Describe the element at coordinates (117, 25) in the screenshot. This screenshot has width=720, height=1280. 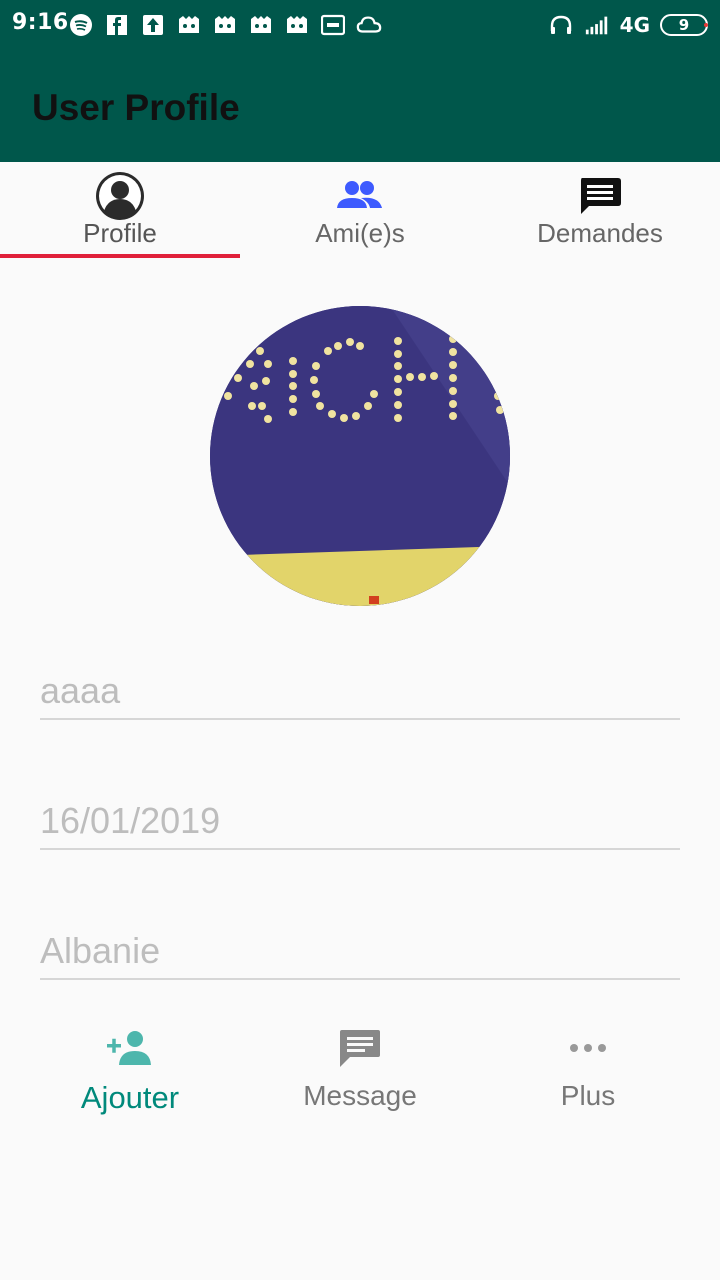
I see `facebook-icon` at that location.